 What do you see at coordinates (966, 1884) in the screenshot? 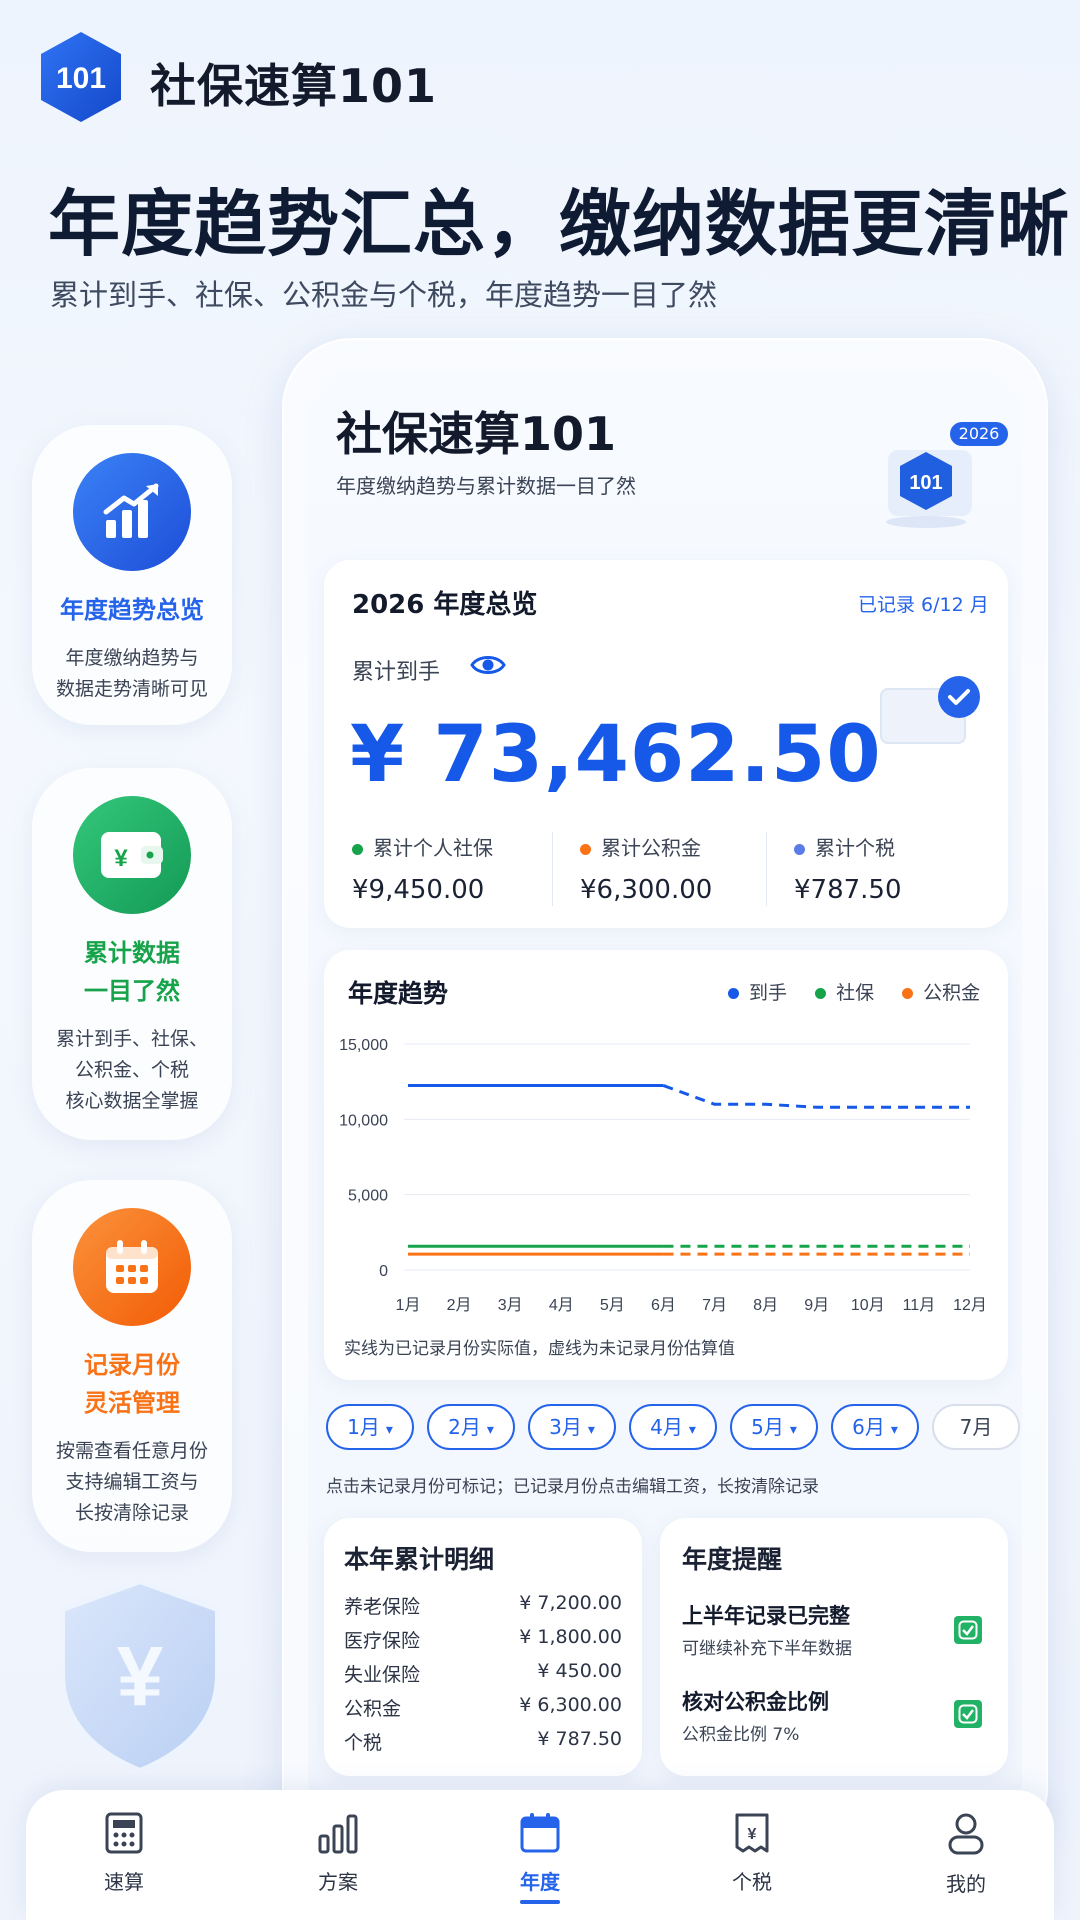
I see `nav-label: 我的` at bounding box center [966, 1884].